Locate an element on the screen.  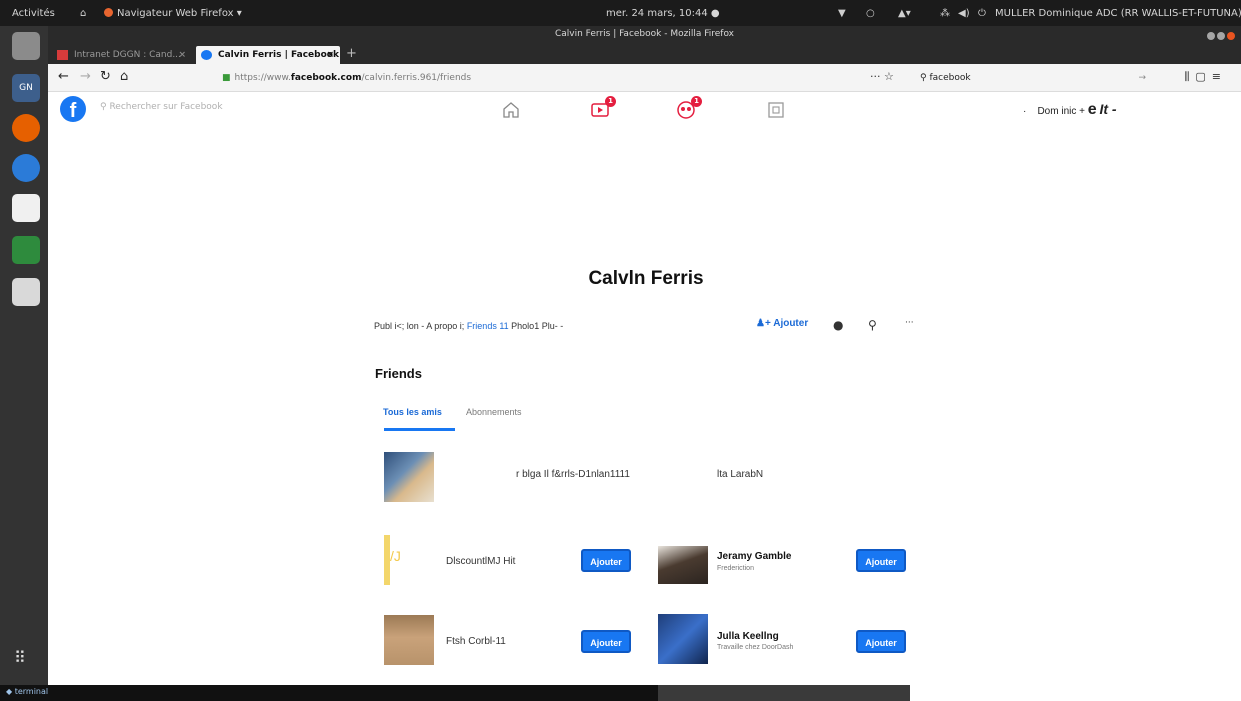
writer-icon is located at coordinates (26, 208).